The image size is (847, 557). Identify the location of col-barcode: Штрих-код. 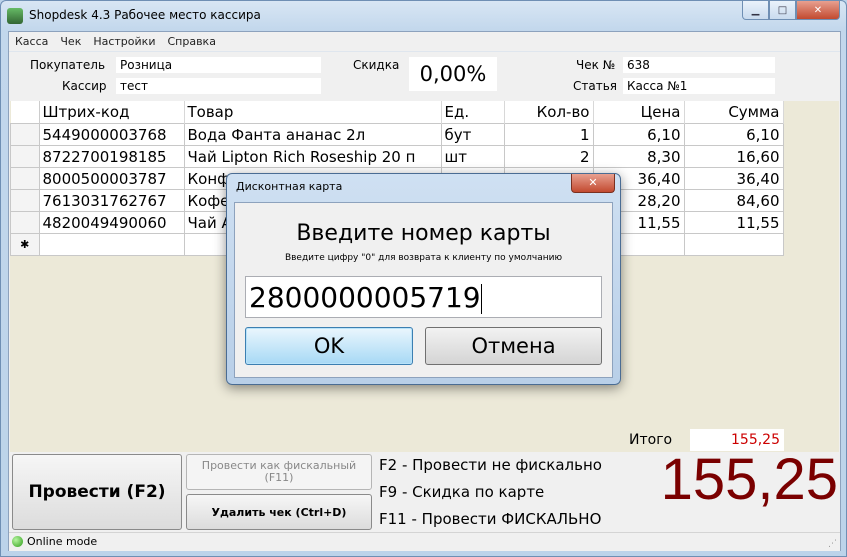
(112, 112).